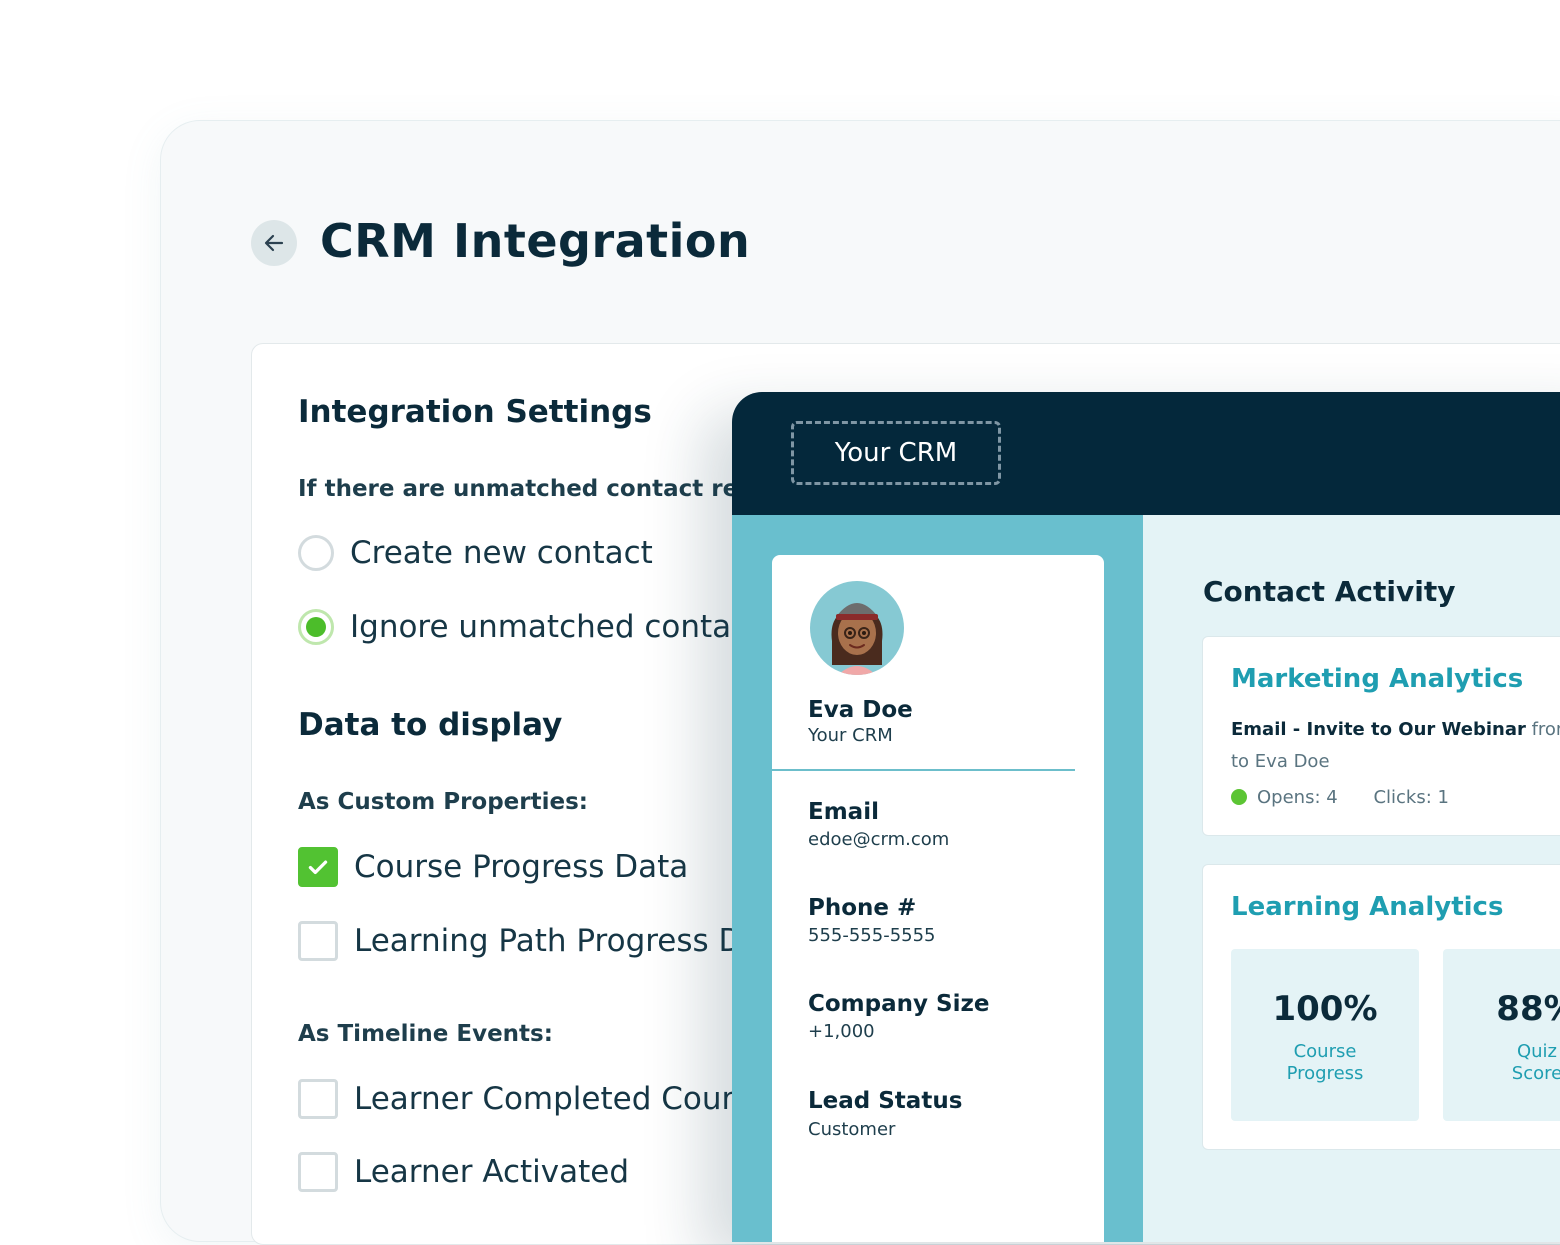 The width and height of the screenshot is (1560, 1245). I want to click on email-recipient: to Eva Doe, so click(1280, 761).